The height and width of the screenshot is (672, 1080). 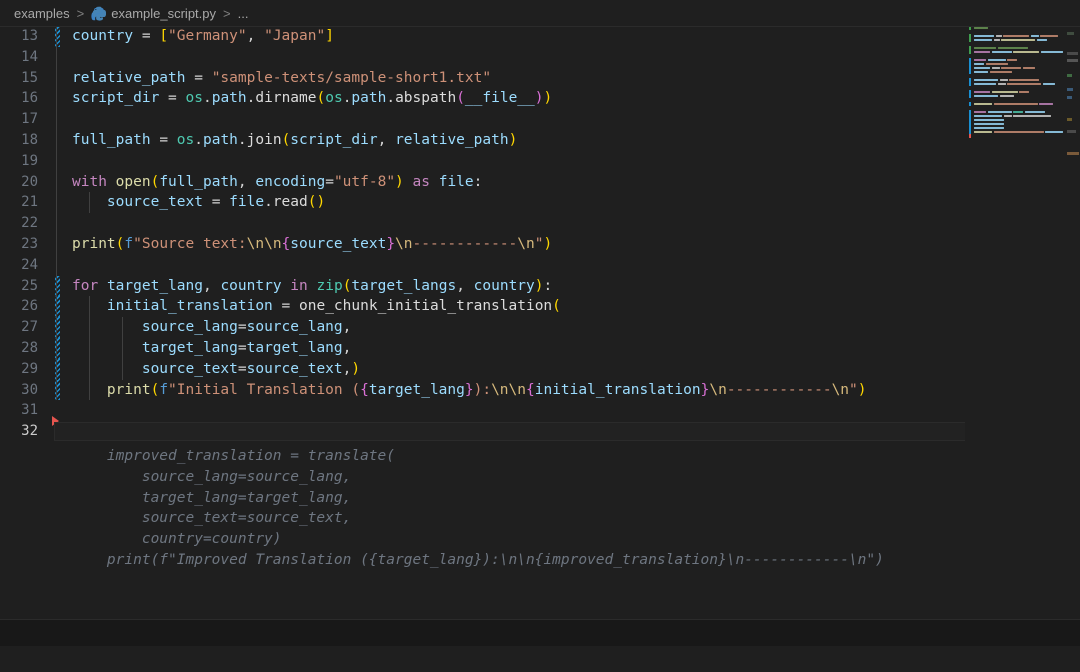 I want to click on suggestion-line: target_lang=target_lang,, so click(x=482, y=498).